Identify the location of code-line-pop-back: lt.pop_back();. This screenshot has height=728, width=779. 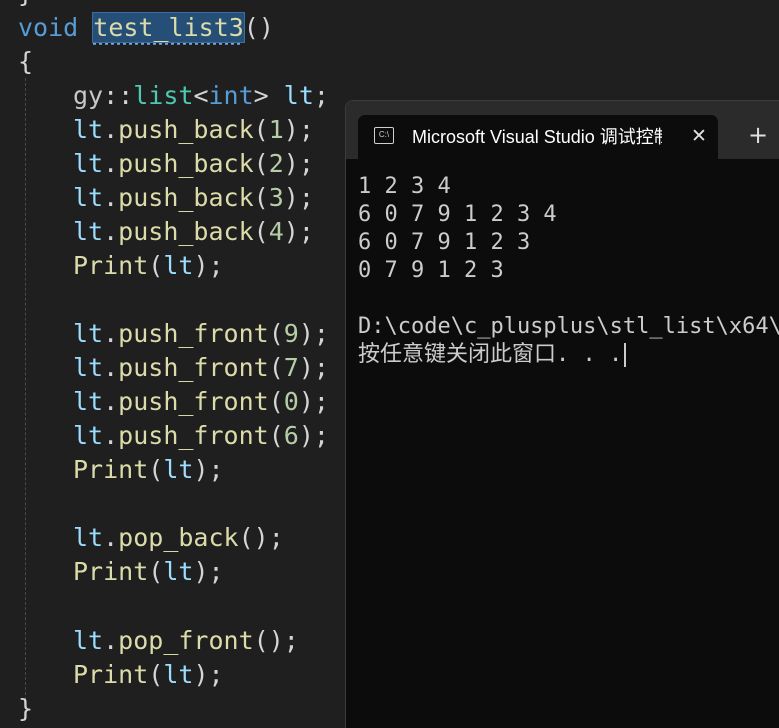
(178, 538).